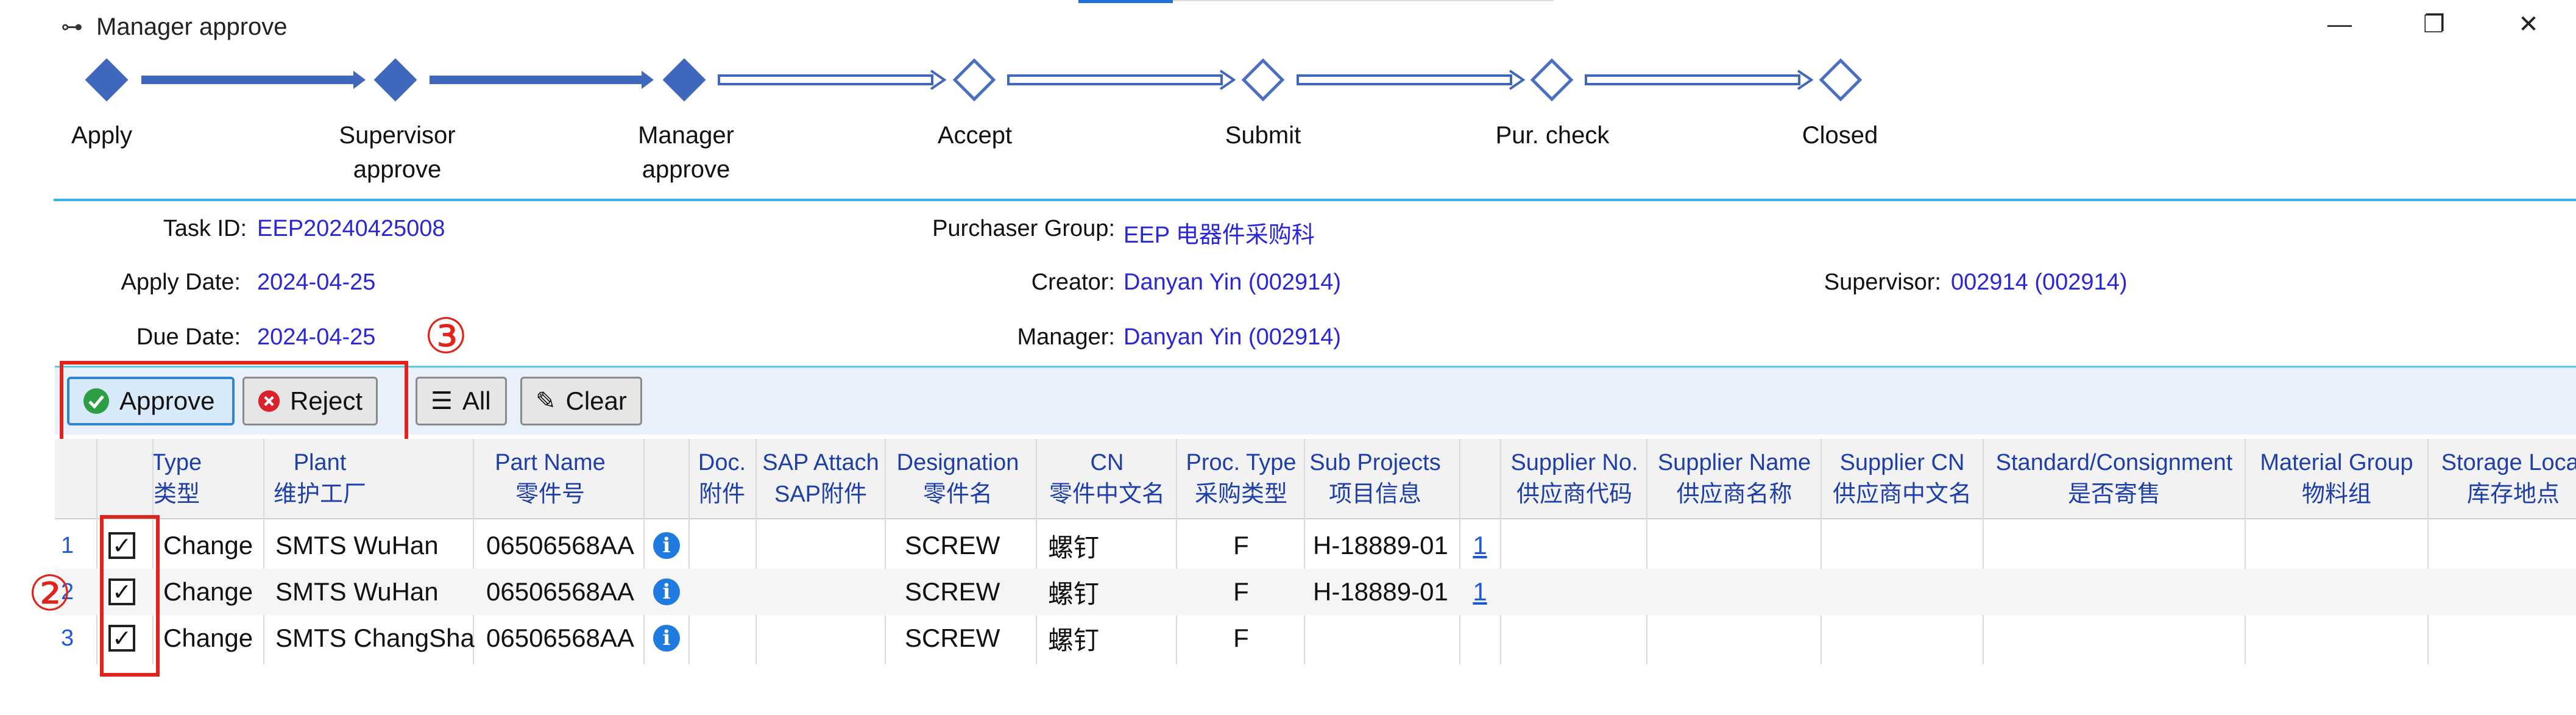 Image resolution: width=2576 pixels, height=715 pixels. What do you see at coordinates (1241, 478) in the screenshot?
I see `column-header-proc-type: Proc. Type 采购类型` at bounding box center [1241, 478].